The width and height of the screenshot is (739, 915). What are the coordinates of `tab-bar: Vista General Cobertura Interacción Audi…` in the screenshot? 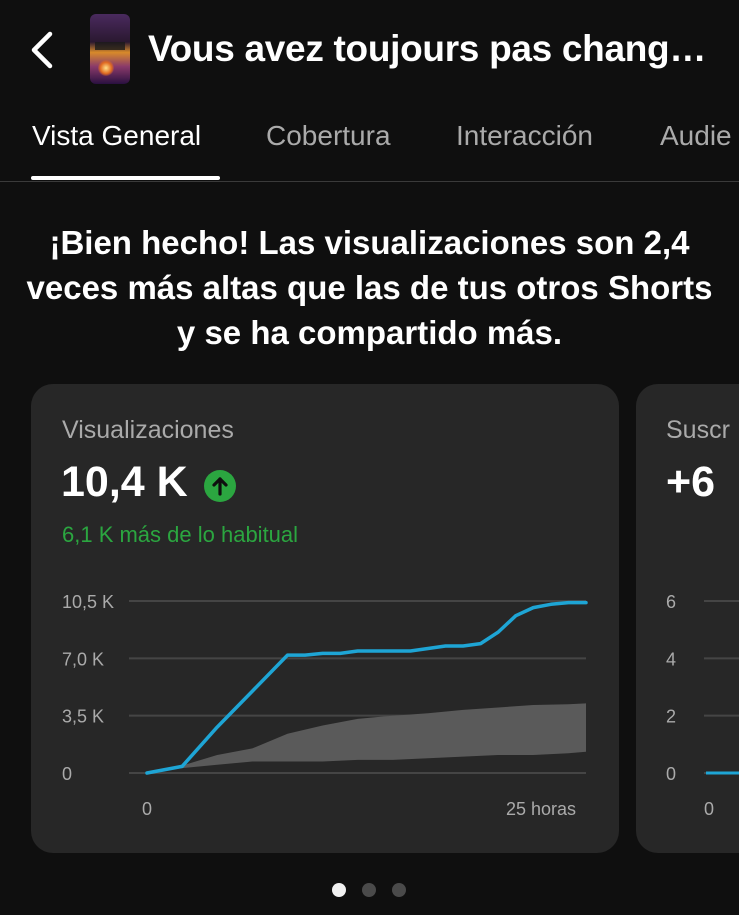 It's located at (369, 145).